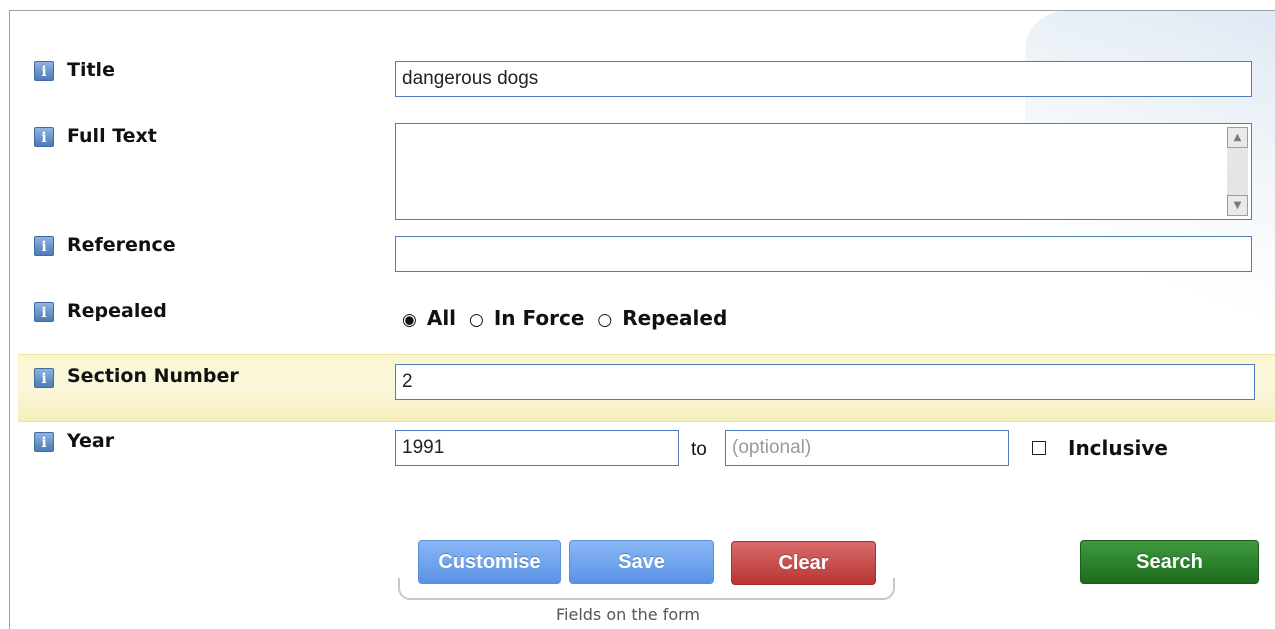 The height and width of the screenshot is (629, 1275). What do you see at coordinates (9, 319) in the screenshot?
I see `frame-left-border` at bounding box center [9, 319].